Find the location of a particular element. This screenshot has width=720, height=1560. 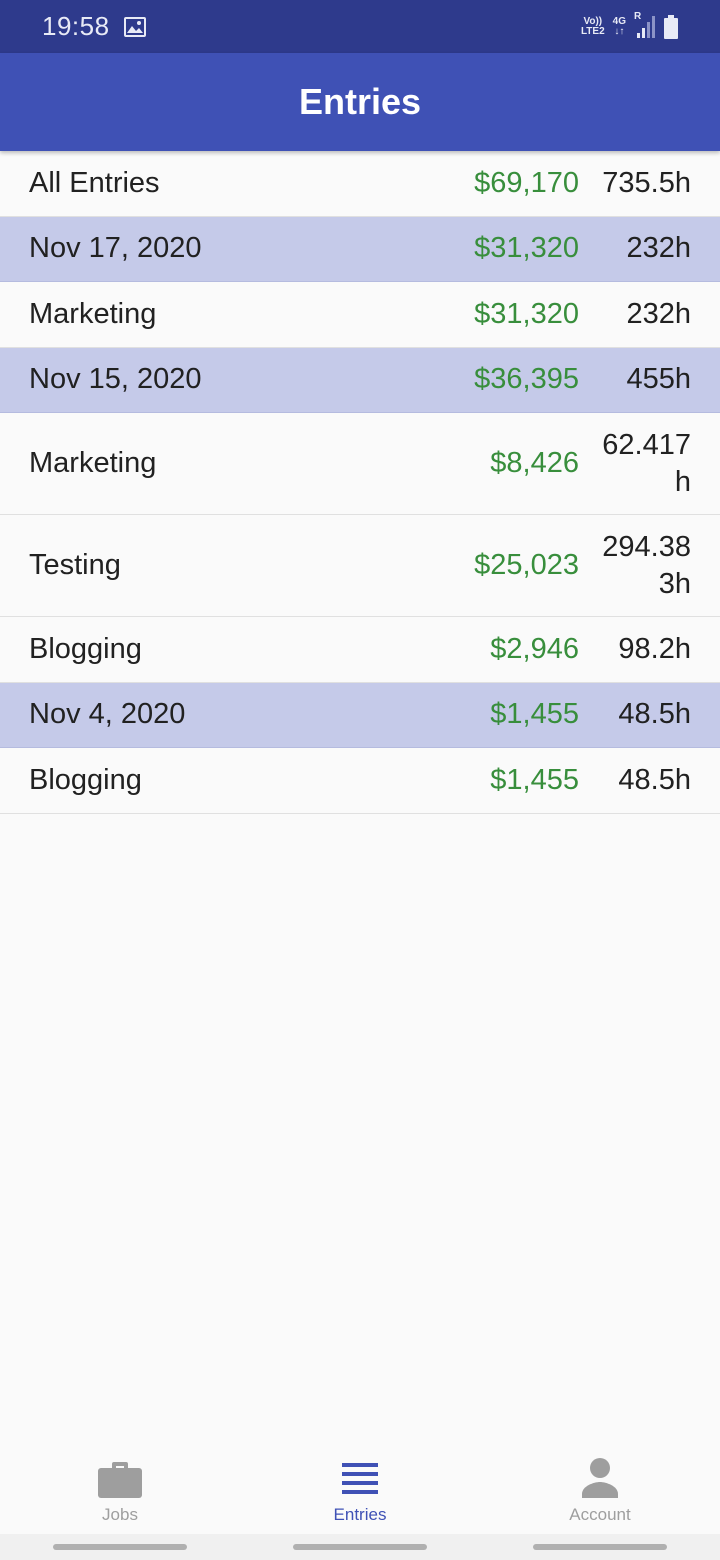

recents-gesture-handle is located at coordinates (120, 1547).